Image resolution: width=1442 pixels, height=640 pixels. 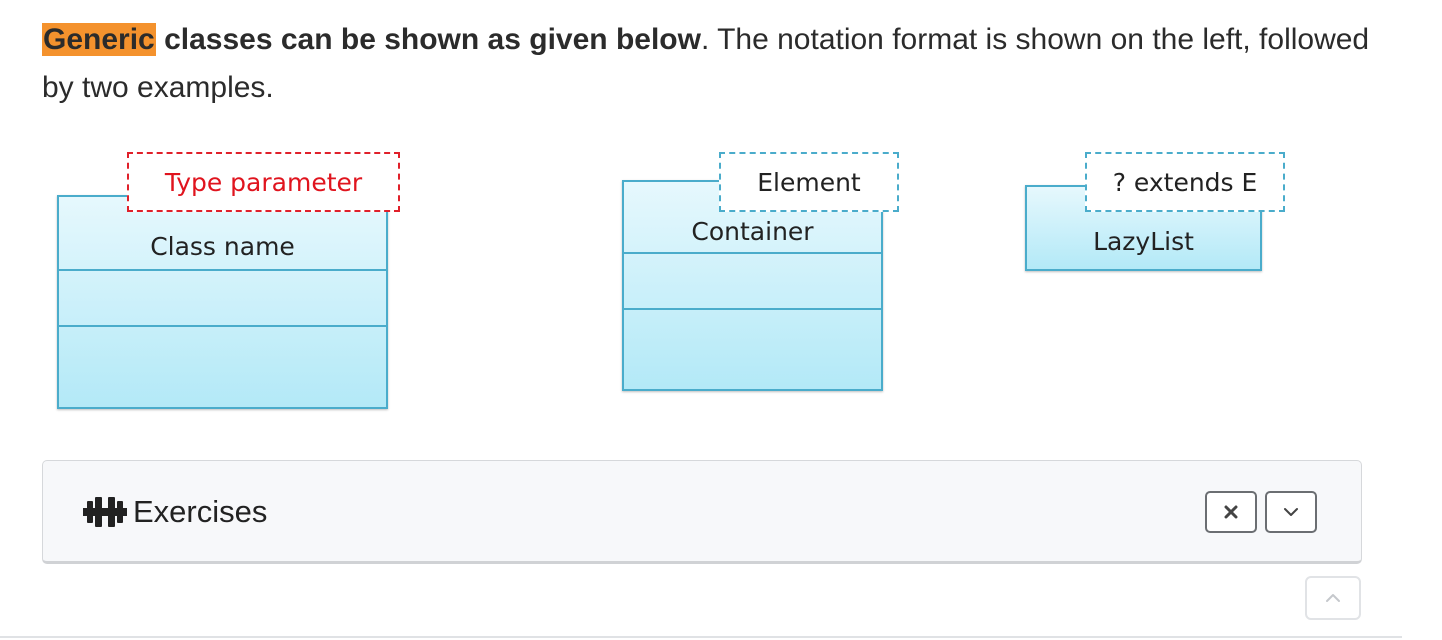 I want to click on exercises-panel: Exercises, so click(x=702, y=512).